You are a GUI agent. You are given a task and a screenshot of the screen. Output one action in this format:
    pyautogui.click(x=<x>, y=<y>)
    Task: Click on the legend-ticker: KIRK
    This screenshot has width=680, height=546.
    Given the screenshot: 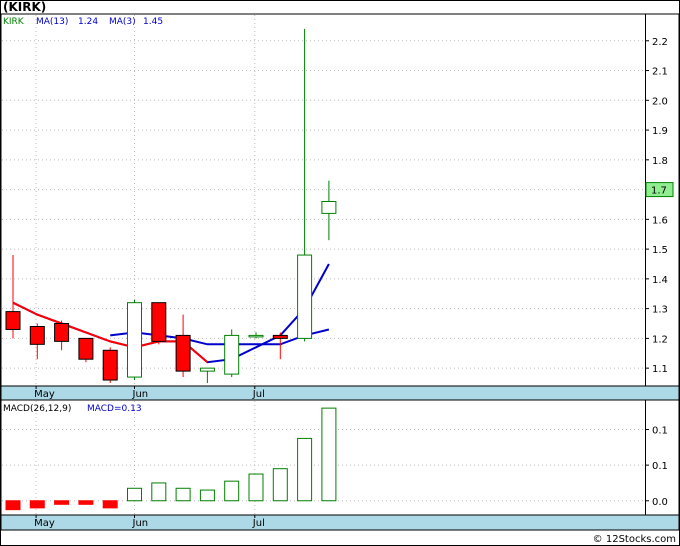 What is the action you would take?
    pyautogui.click(x=14, y=22)
    